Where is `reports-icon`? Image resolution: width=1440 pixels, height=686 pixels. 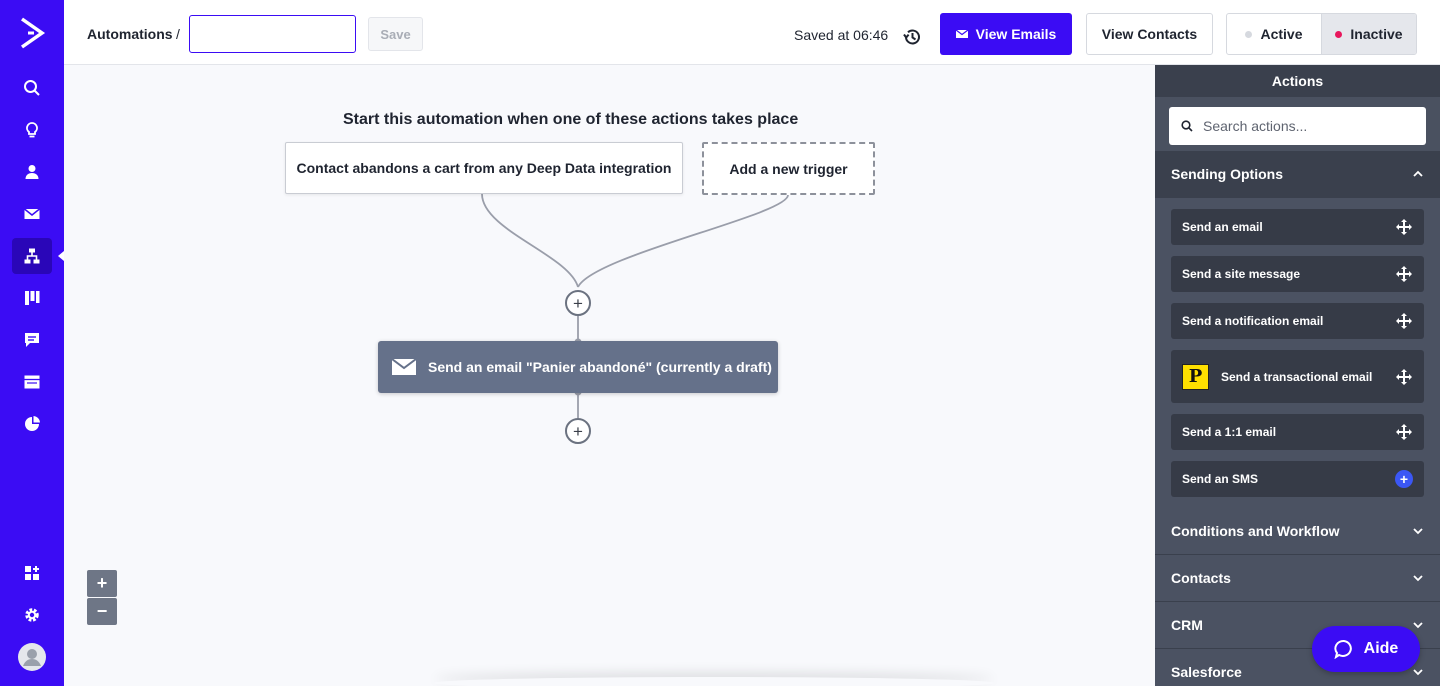
reports-icon is located at coordinates (32, 424).